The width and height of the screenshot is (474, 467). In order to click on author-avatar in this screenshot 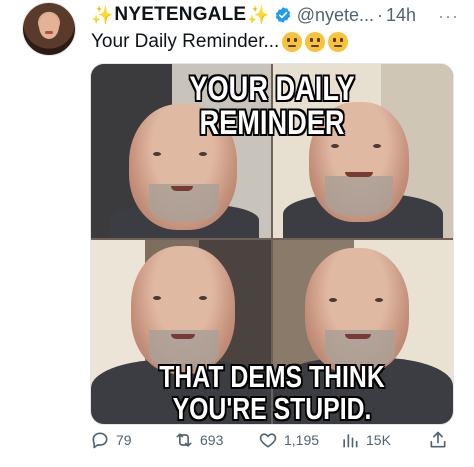, I will do `click(49, 29)`.